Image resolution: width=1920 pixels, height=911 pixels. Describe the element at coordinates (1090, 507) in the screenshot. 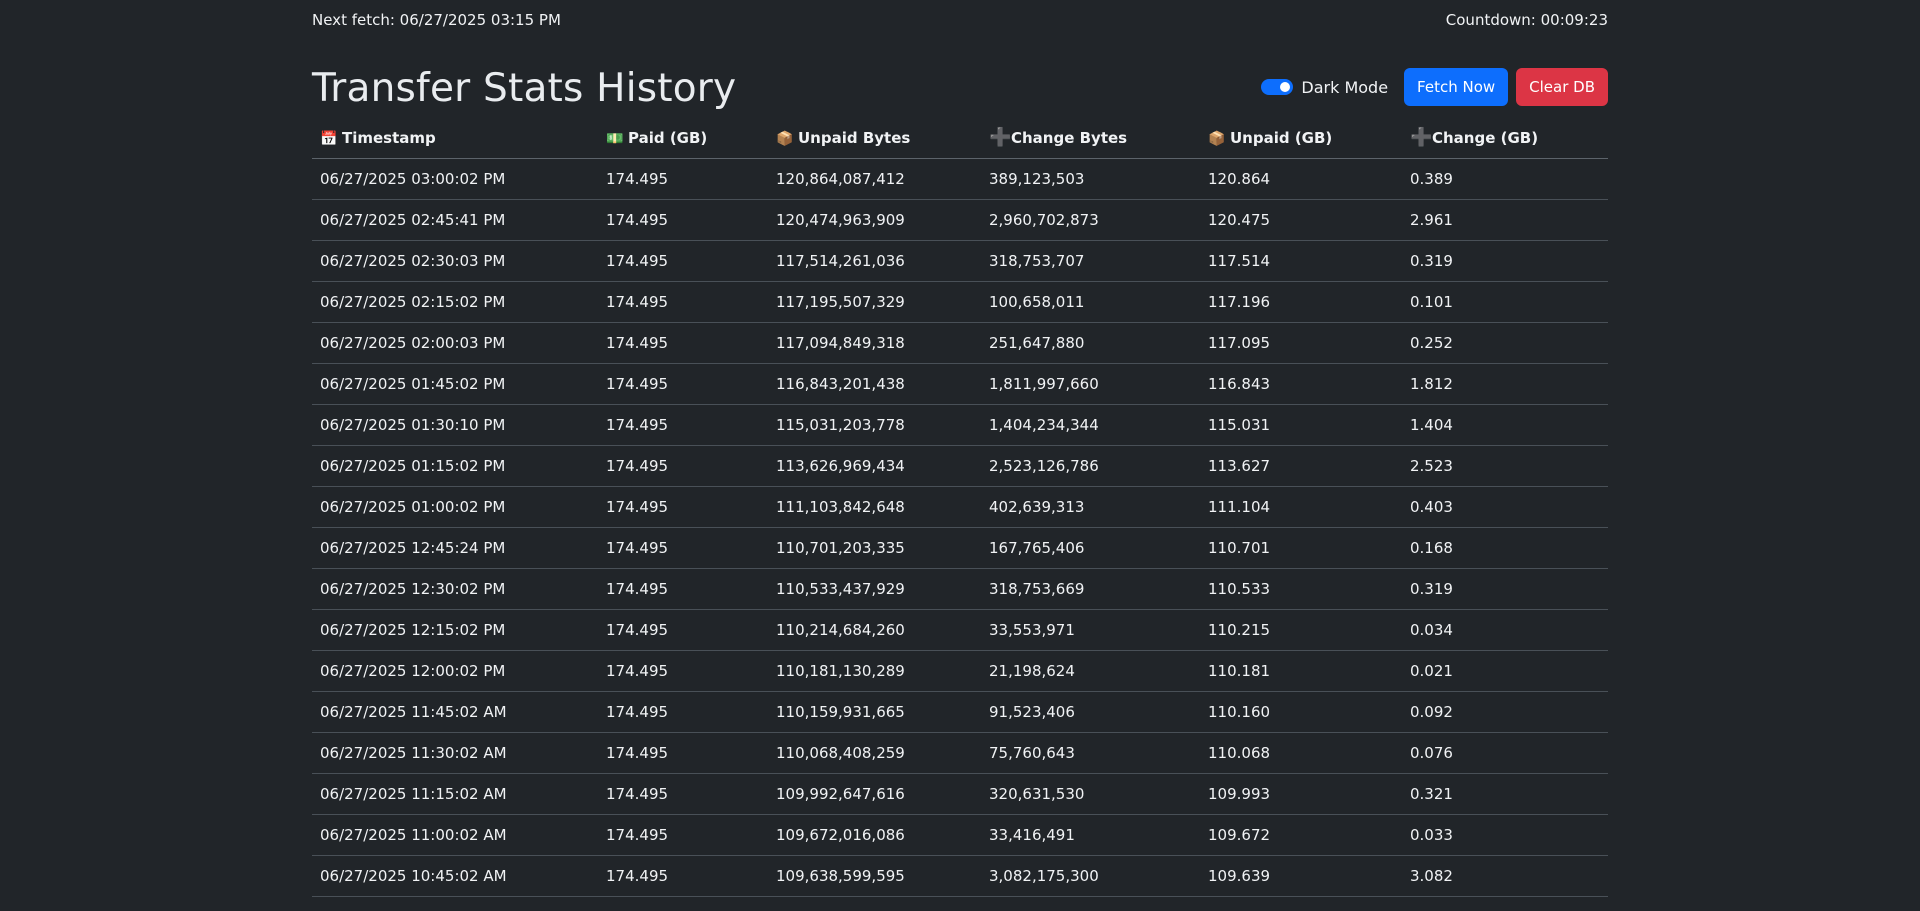

I see `table-cell: 402,639,313` at that location.